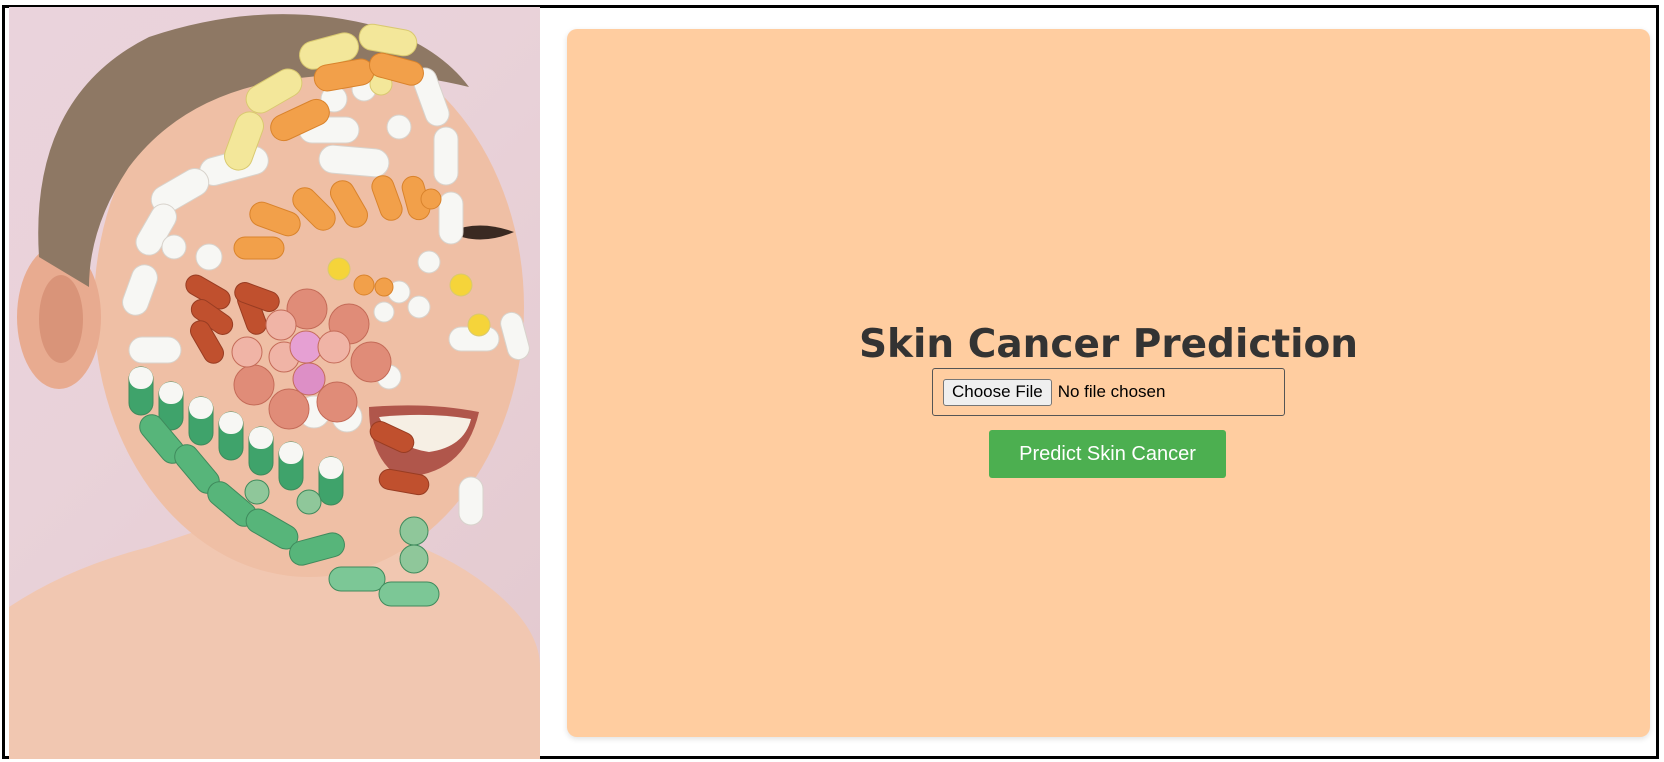 The width and height of the screenshot is (1664, 762). Describe the element at coordinates (1108, 344) in the screenshot. I see `page-title: Skin Cancer Prediction` at that location.